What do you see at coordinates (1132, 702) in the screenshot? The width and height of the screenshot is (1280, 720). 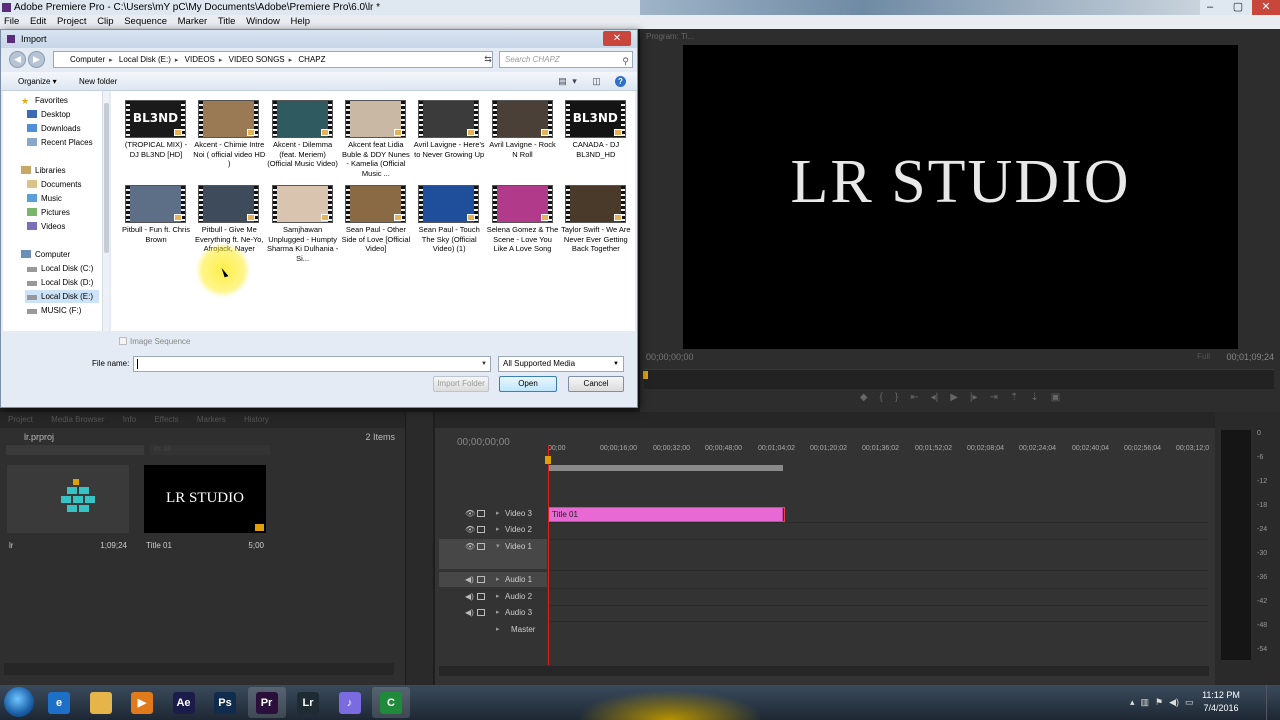 I see `tray-expand-icon: ▴` at bounding box center [1132, 702].